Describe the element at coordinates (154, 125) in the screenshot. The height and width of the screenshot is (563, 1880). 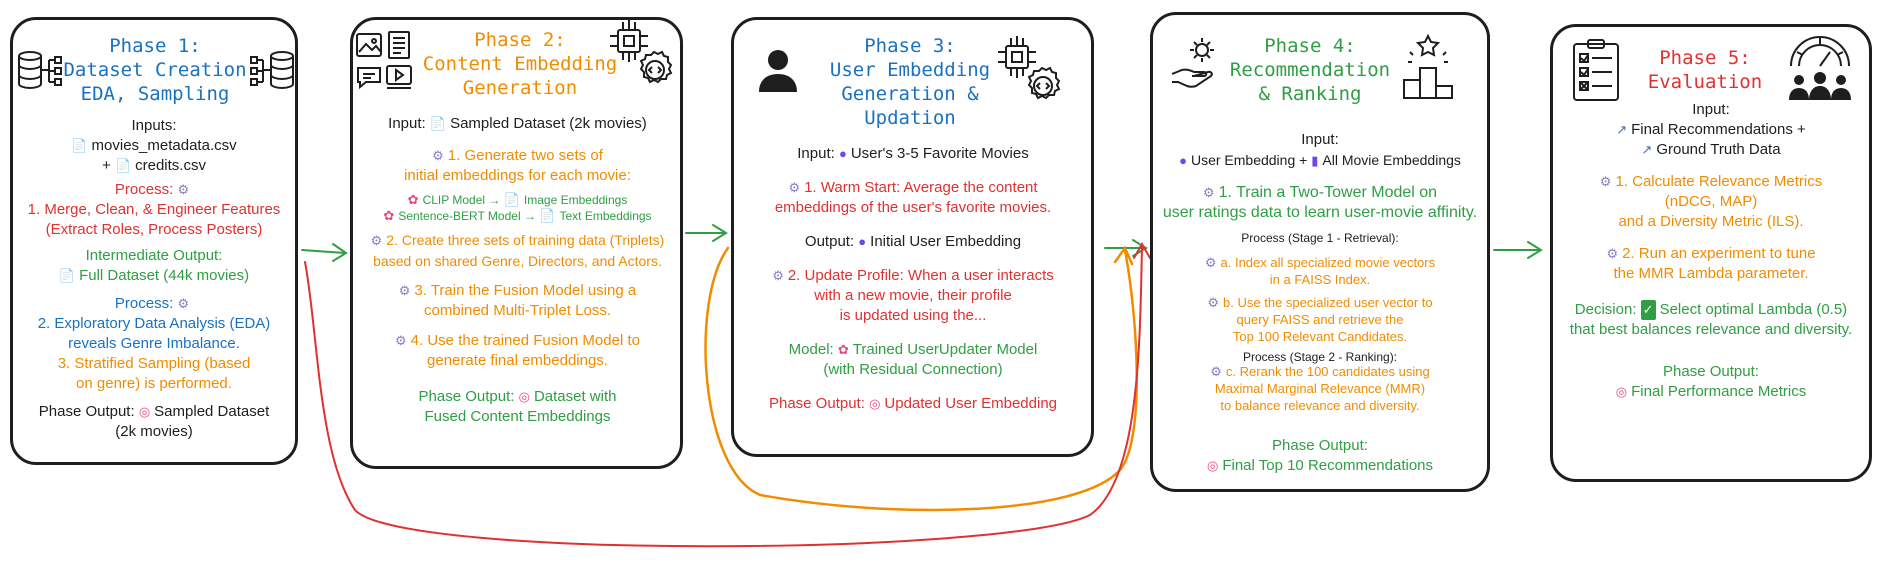
I see `phase1-inputs-label: Inputs:` at that location.